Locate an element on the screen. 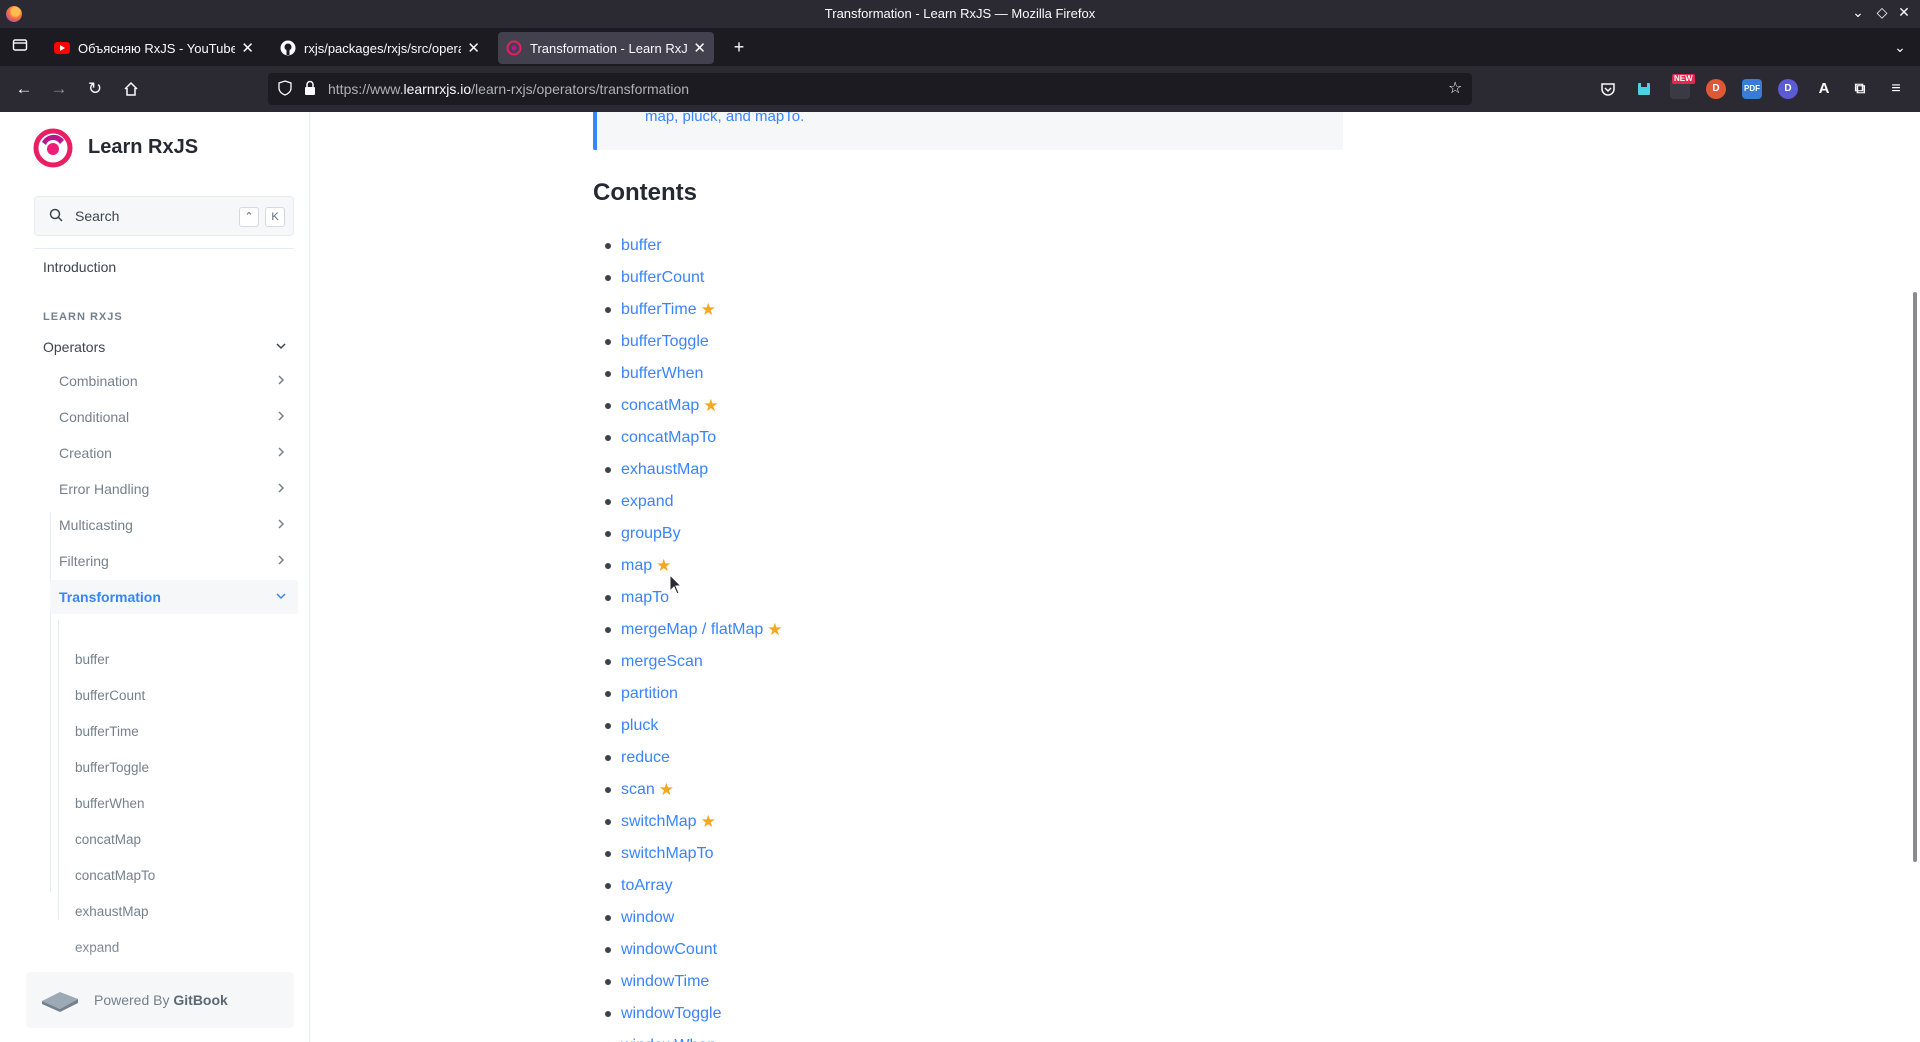 This screenshot has height=1042, width=1920. operator-link: bufferWhen is located at coordinates (662, 374).